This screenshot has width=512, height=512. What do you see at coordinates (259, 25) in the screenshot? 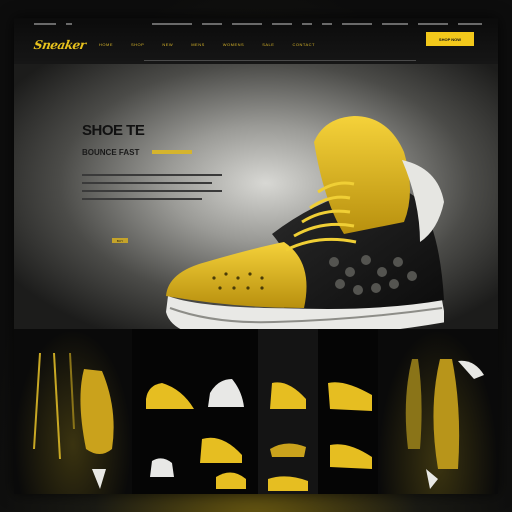
I see `top-utility-bar` at bounding box center [259, 25].